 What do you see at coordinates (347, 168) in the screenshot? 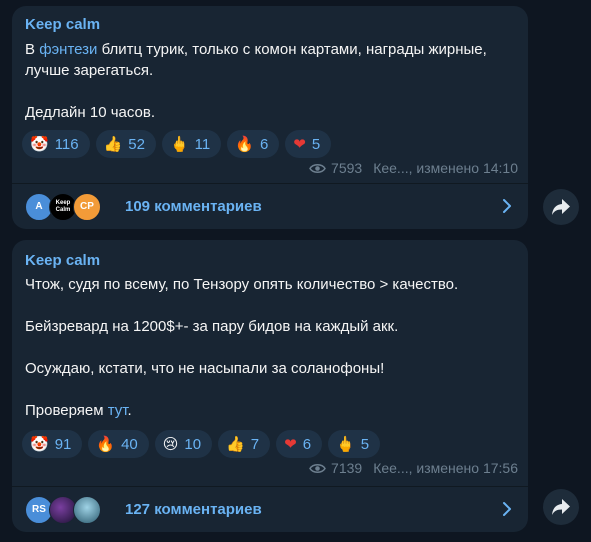
I see `views-count: 7593` at bounding box center [347, 168].